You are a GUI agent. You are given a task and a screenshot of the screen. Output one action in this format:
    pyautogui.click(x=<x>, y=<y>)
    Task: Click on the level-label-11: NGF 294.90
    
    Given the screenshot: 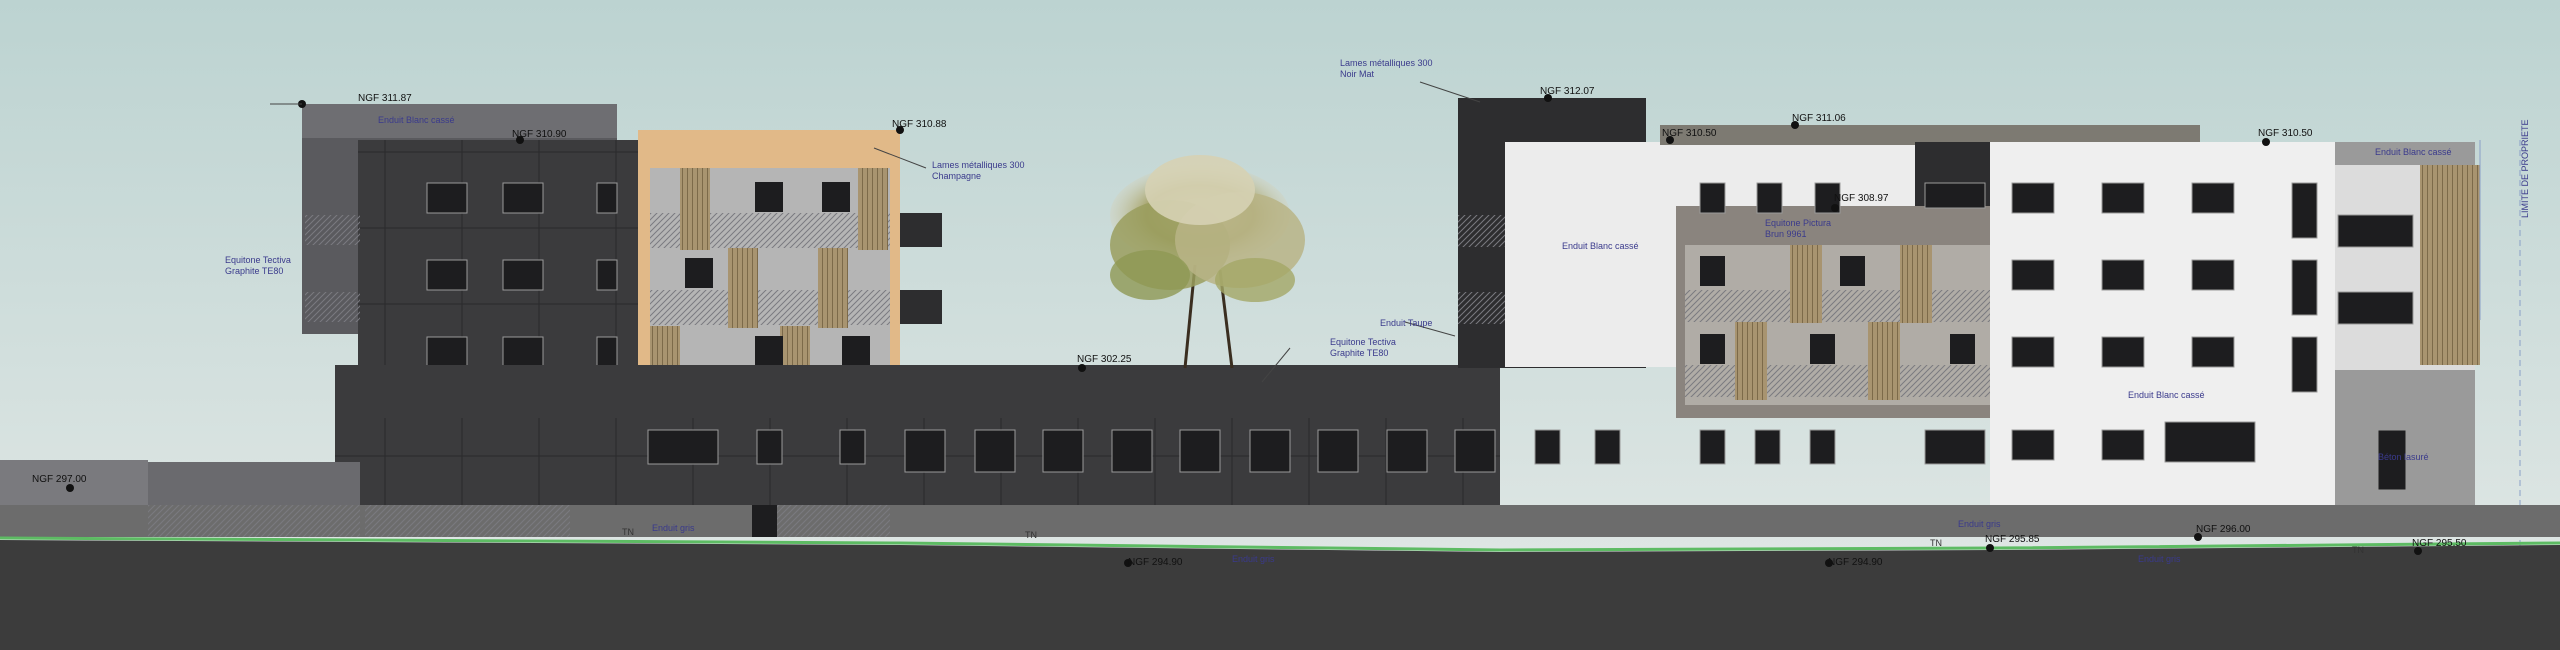 What is the action you would take?
    pyautogui.click(x=1155, y=562)
    